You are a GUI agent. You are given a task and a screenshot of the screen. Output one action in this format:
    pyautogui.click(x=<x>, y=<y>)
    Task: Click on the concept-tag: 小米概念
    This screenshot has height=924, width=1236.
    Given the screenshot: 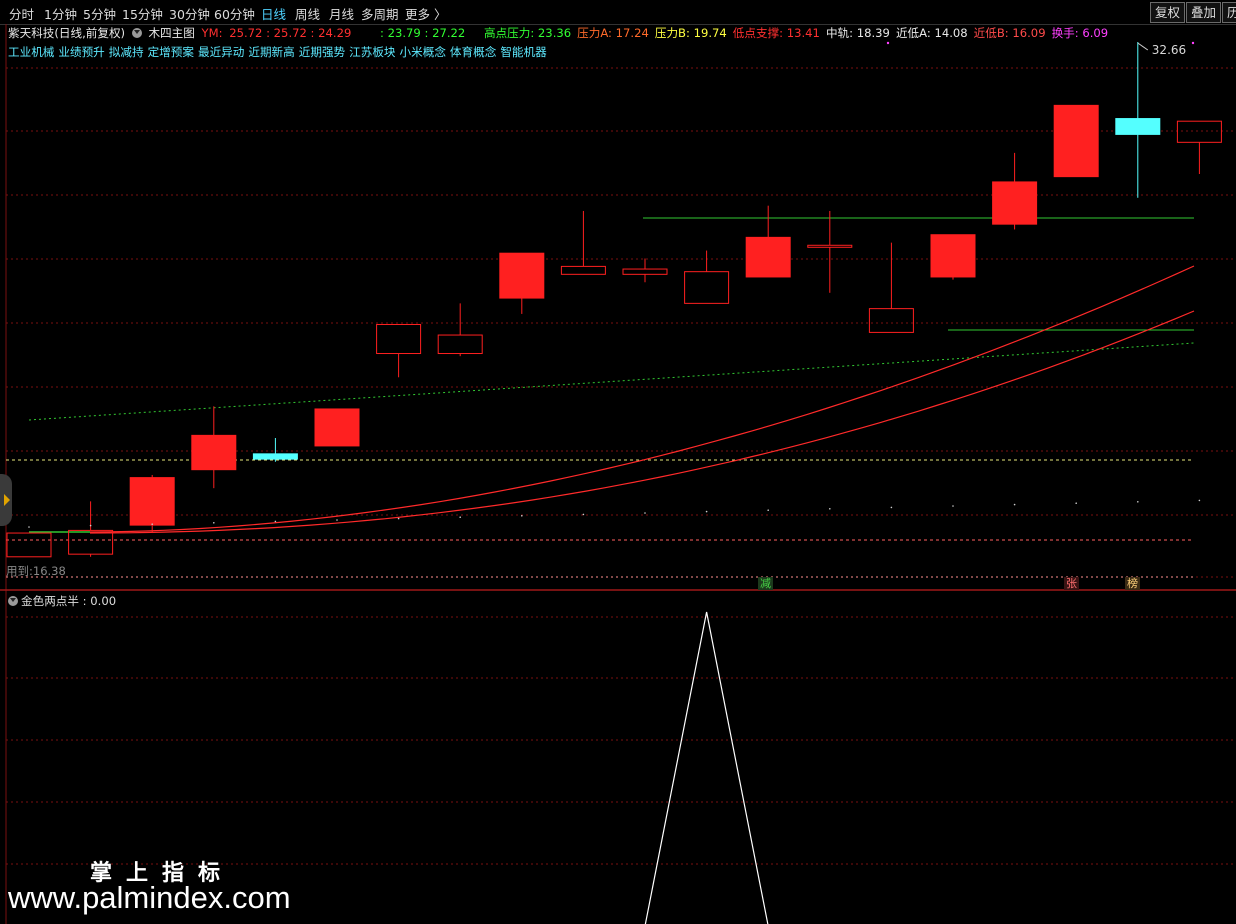 What is the action you would take?
    pyautogui.click(x=423, y=52)
    